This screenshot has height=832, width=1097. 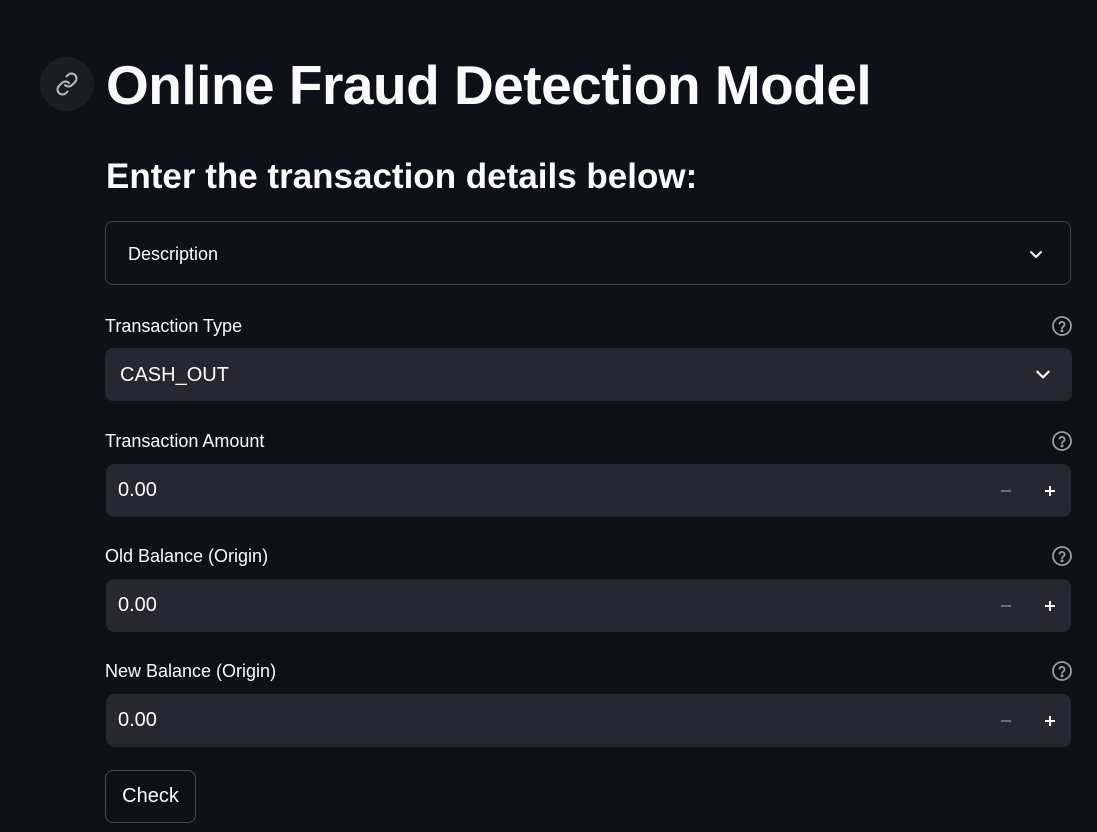 What do you see at coordinates (1062, 326) in the screenshot?
I see `transaction-type-help-icon` at bounding box center [1062, 326].